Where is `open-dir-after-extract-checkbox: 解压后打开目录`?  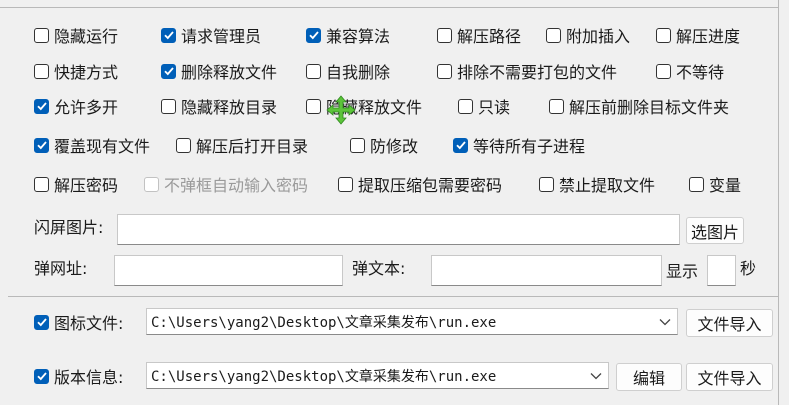 open-dir-after-extract-checkbox: 解压后打开目录 is located at coordinates (242, 145).